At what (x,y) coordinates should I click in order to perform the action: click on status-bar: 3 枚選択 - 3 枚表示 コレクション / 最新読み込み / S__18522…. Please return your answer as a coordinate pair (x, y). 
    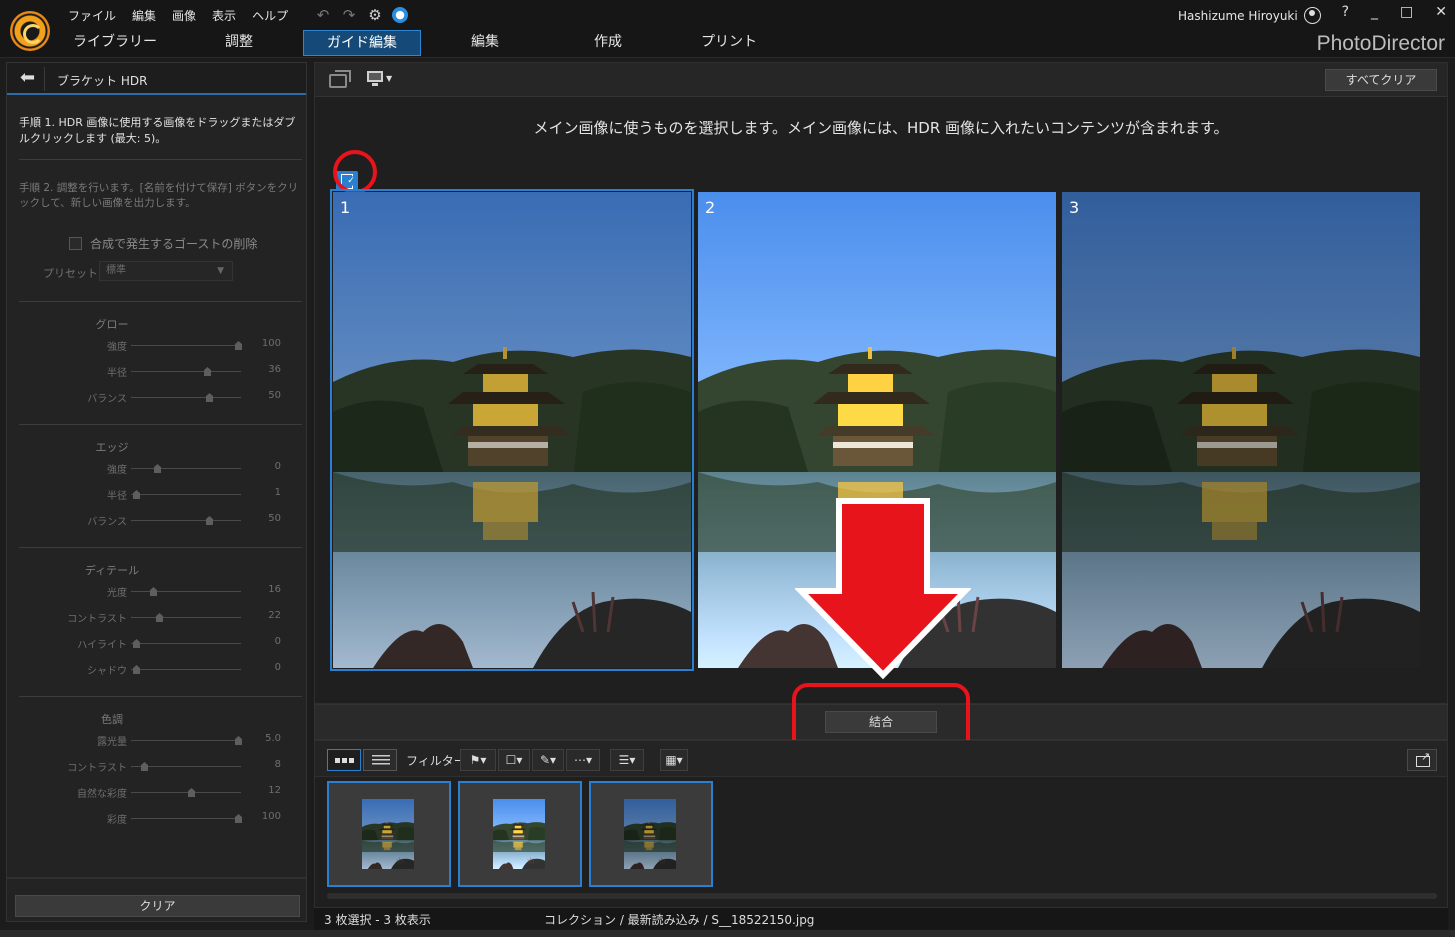
    Looking at the image, I should click on (881, 919).